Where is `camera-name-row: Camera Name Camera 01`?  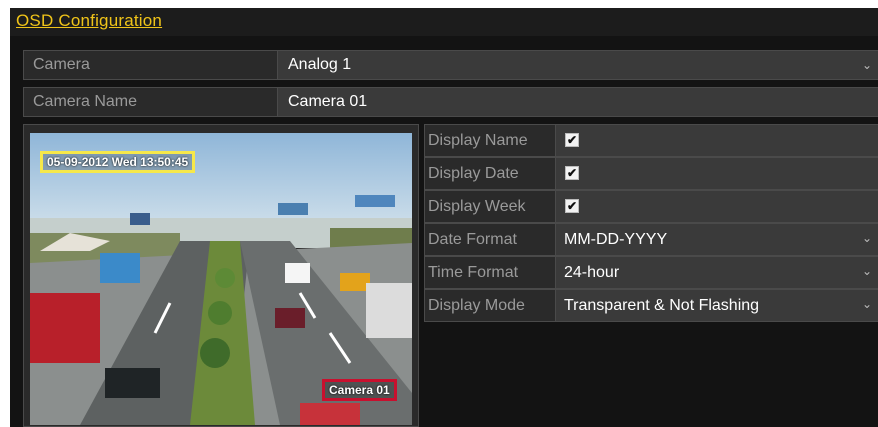
camera-name-row: Camera Name Camera 01 is located at coordinates (450, 102).